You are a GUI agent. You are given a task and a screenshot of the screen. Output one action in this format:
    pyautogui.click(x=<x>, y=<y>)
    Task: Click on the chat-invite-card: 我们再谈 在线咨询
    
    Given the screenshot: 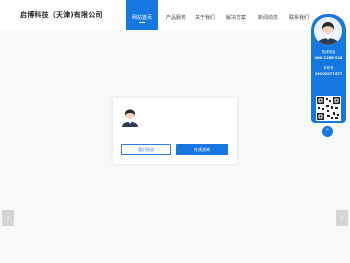 What is the action you would take?
    pyautogui.click(x=175, y=131)
    